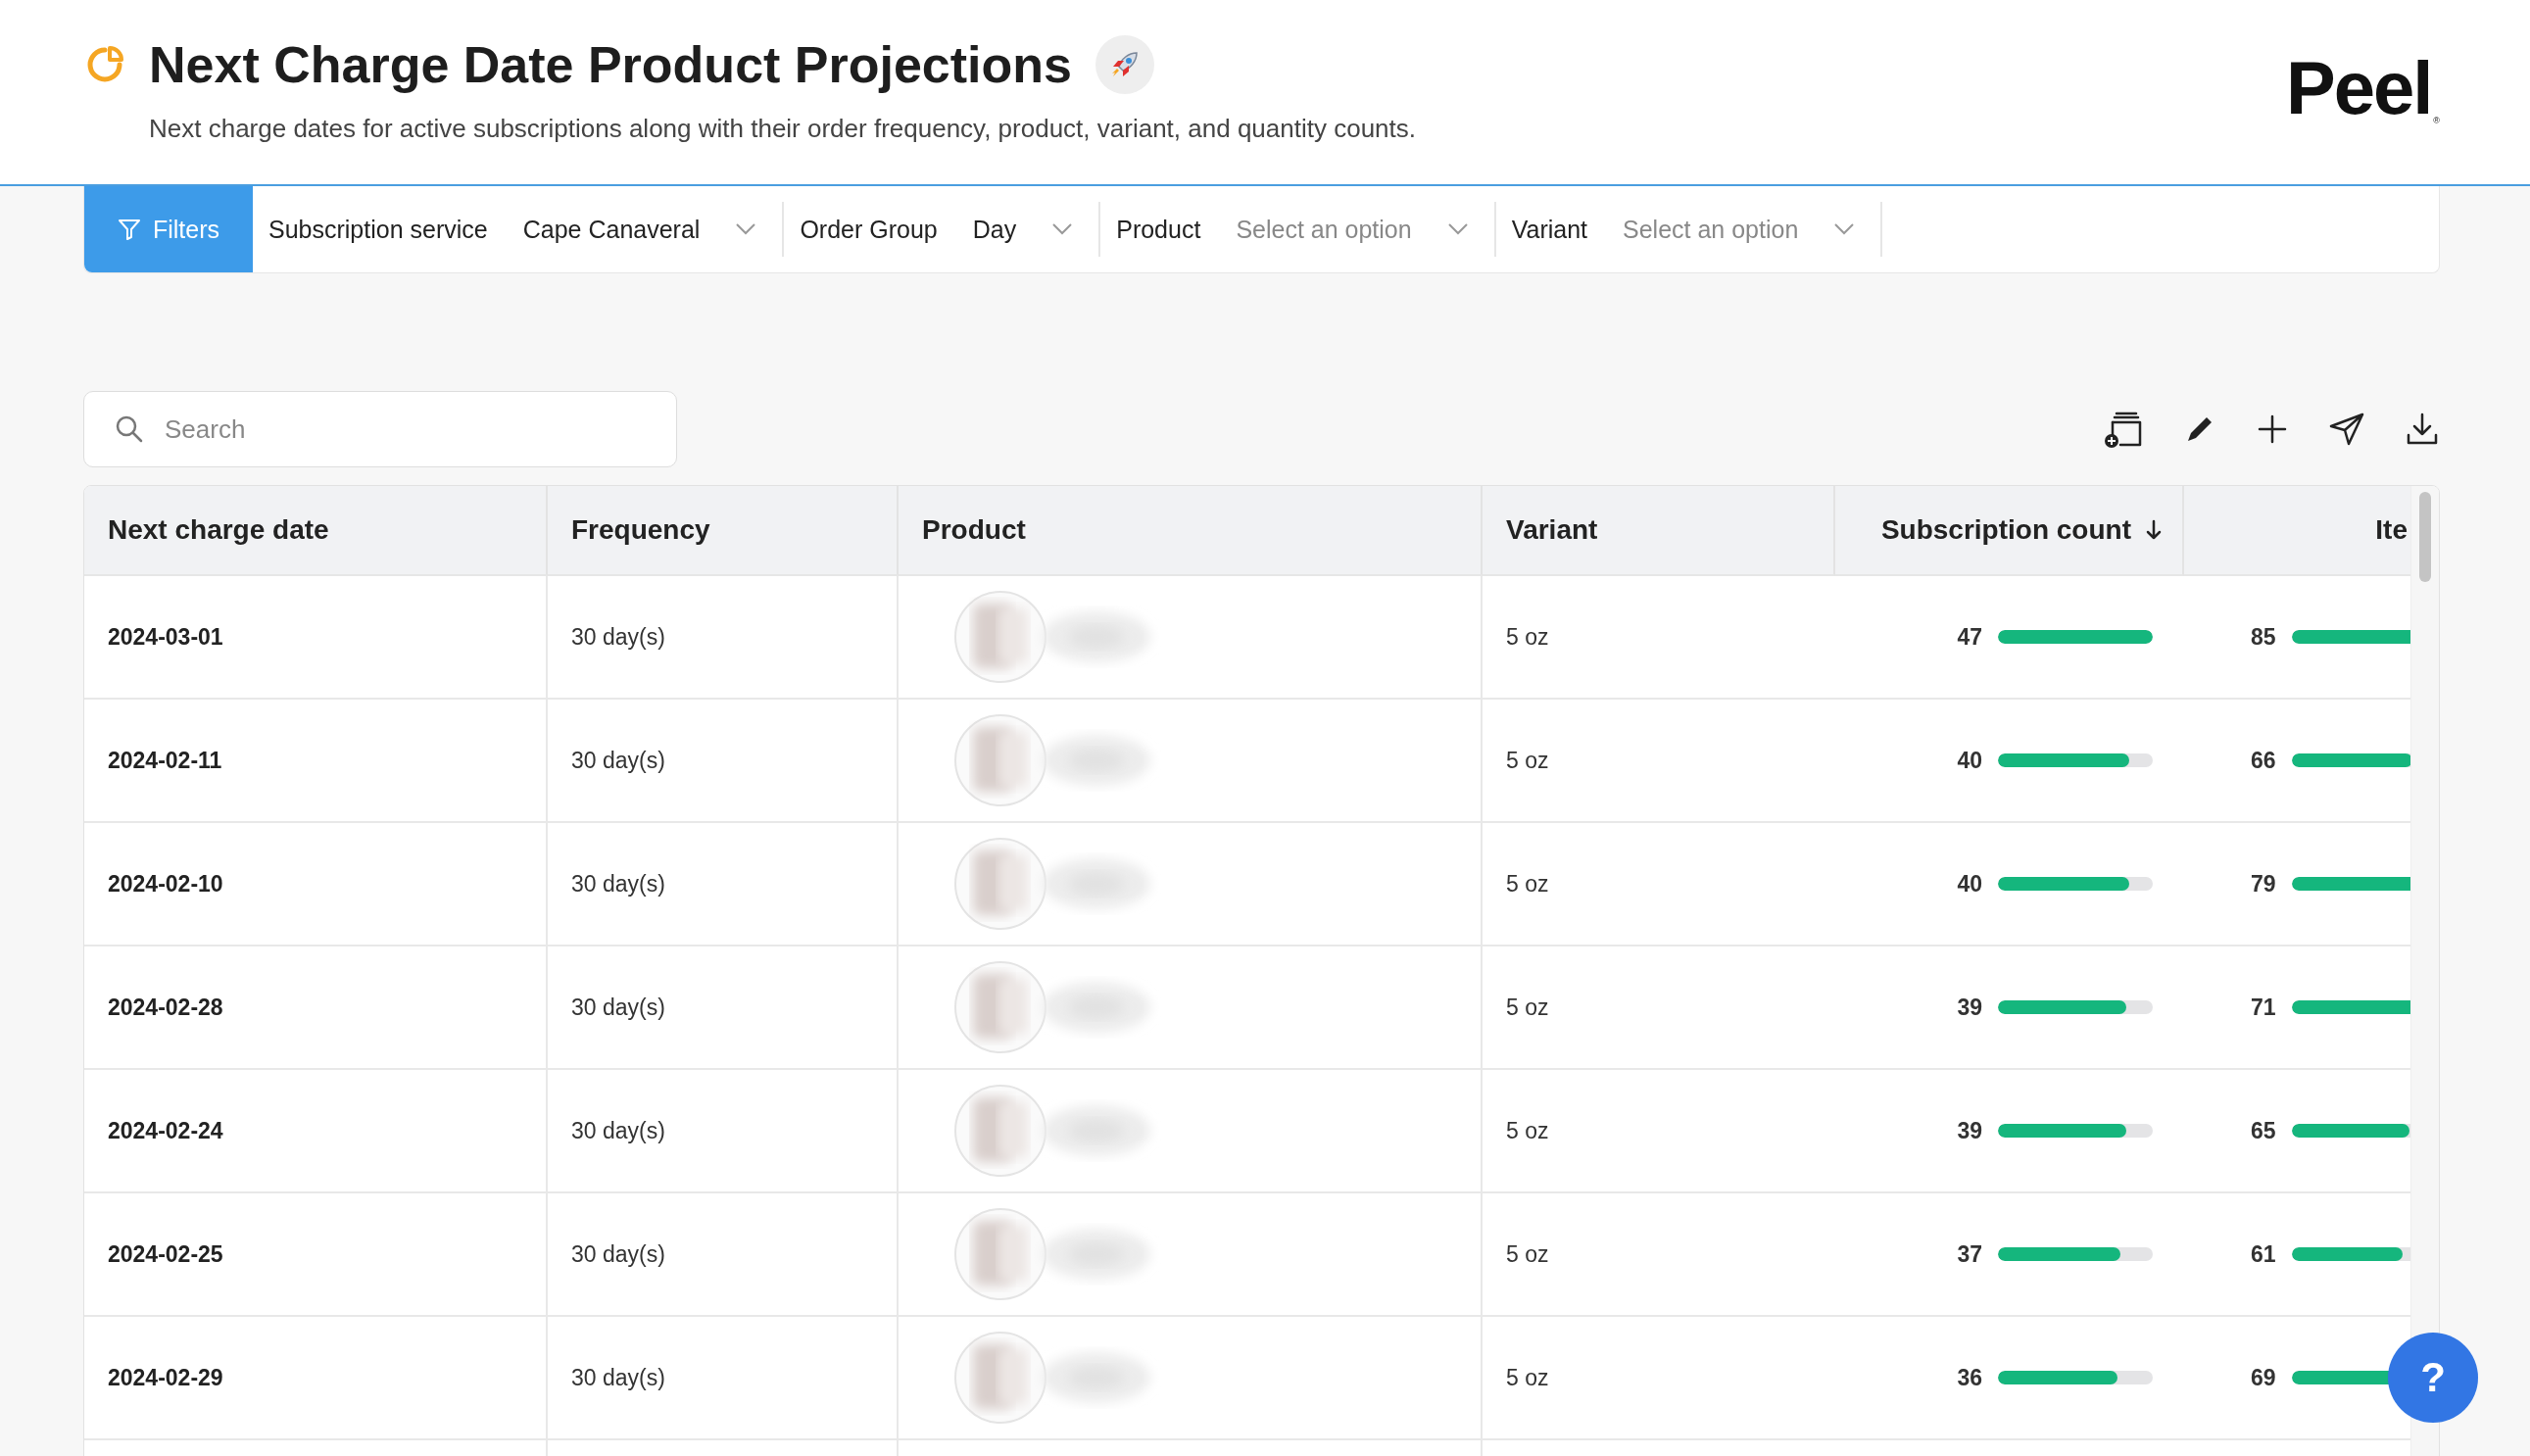 This screenshot has height=1456, width=2530. I want to click on table-cell: 2024-02-24, so click(316, 1131).